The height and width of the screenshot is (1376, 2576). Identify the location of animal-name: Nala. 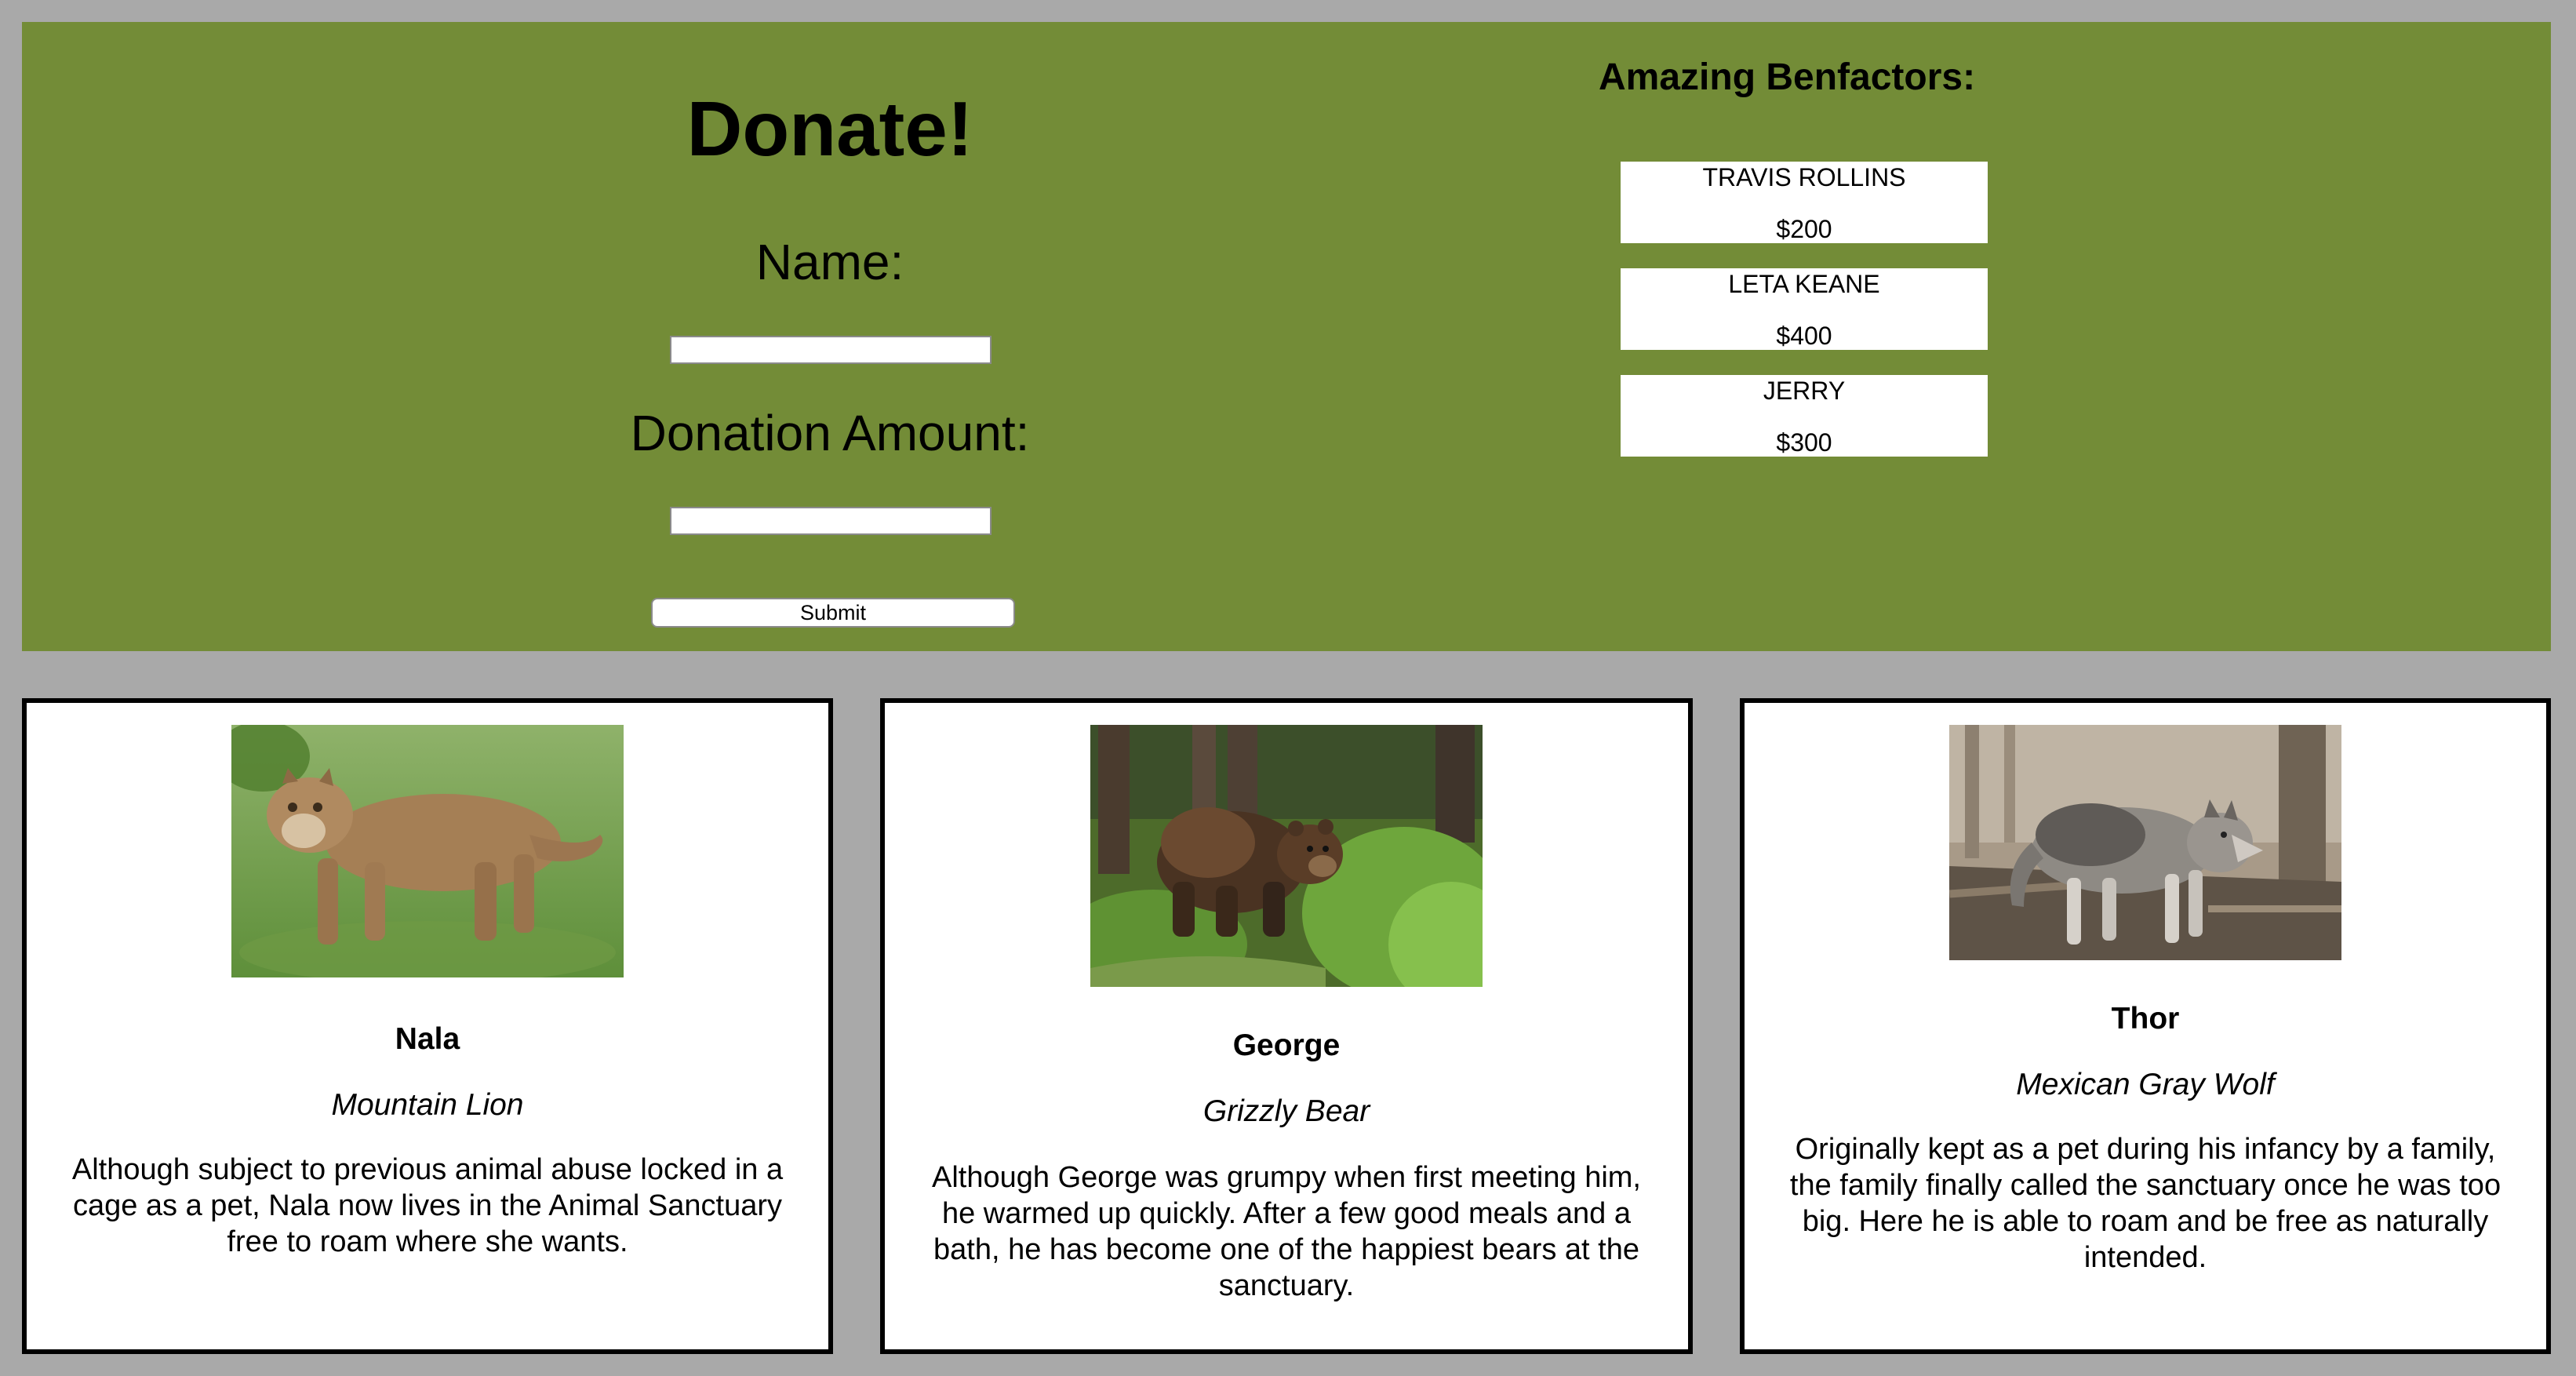
(427, 1039).